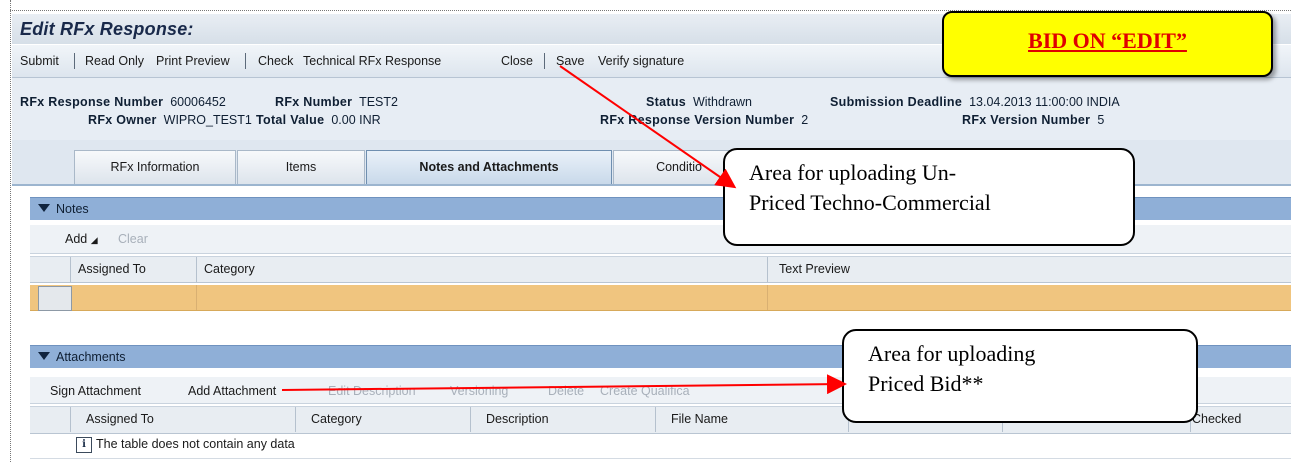 The image size is (1291, 462). I want to click on edit-description-button: Edit Description, so click(372, 391).